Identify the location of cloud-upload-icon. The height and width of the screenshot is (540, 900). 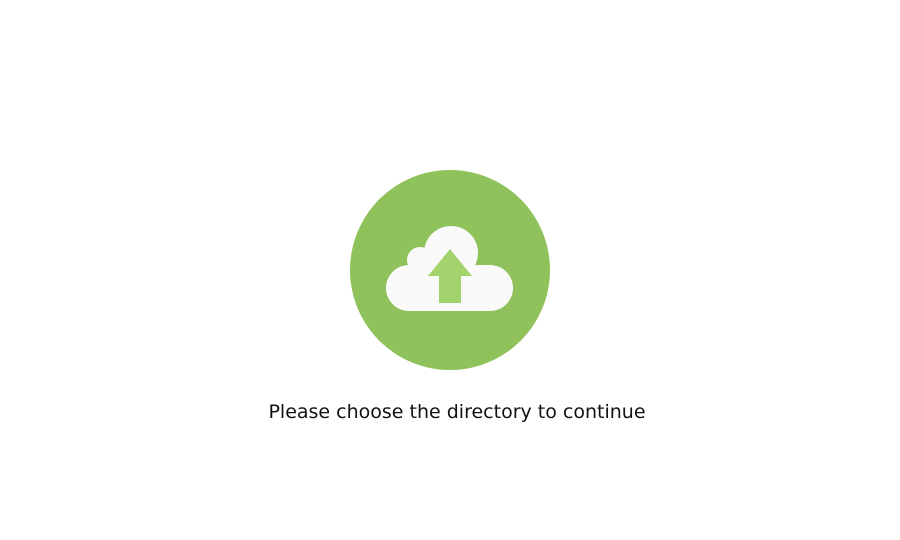
(450, 270).